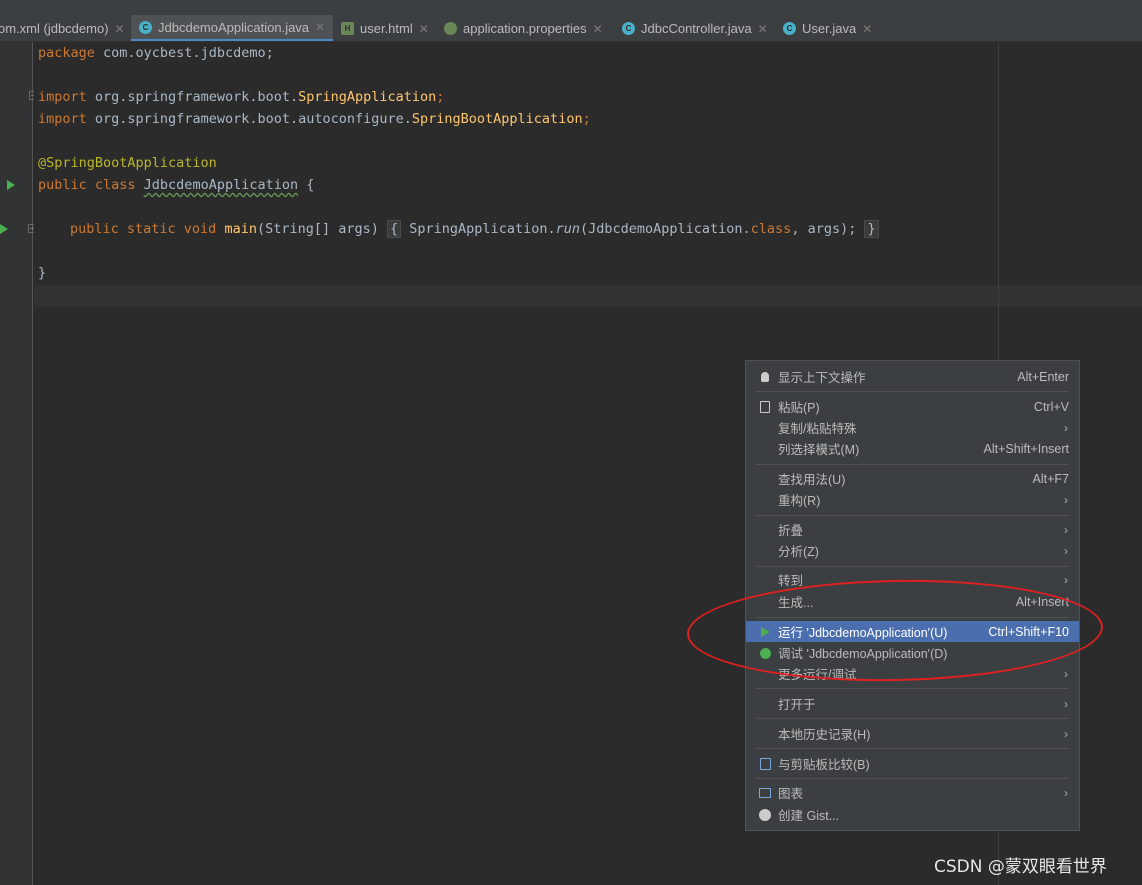  I want to click on tab-jdbcdemo-application: C JdbcdemoApplication.java ✕, so click(232, 28).